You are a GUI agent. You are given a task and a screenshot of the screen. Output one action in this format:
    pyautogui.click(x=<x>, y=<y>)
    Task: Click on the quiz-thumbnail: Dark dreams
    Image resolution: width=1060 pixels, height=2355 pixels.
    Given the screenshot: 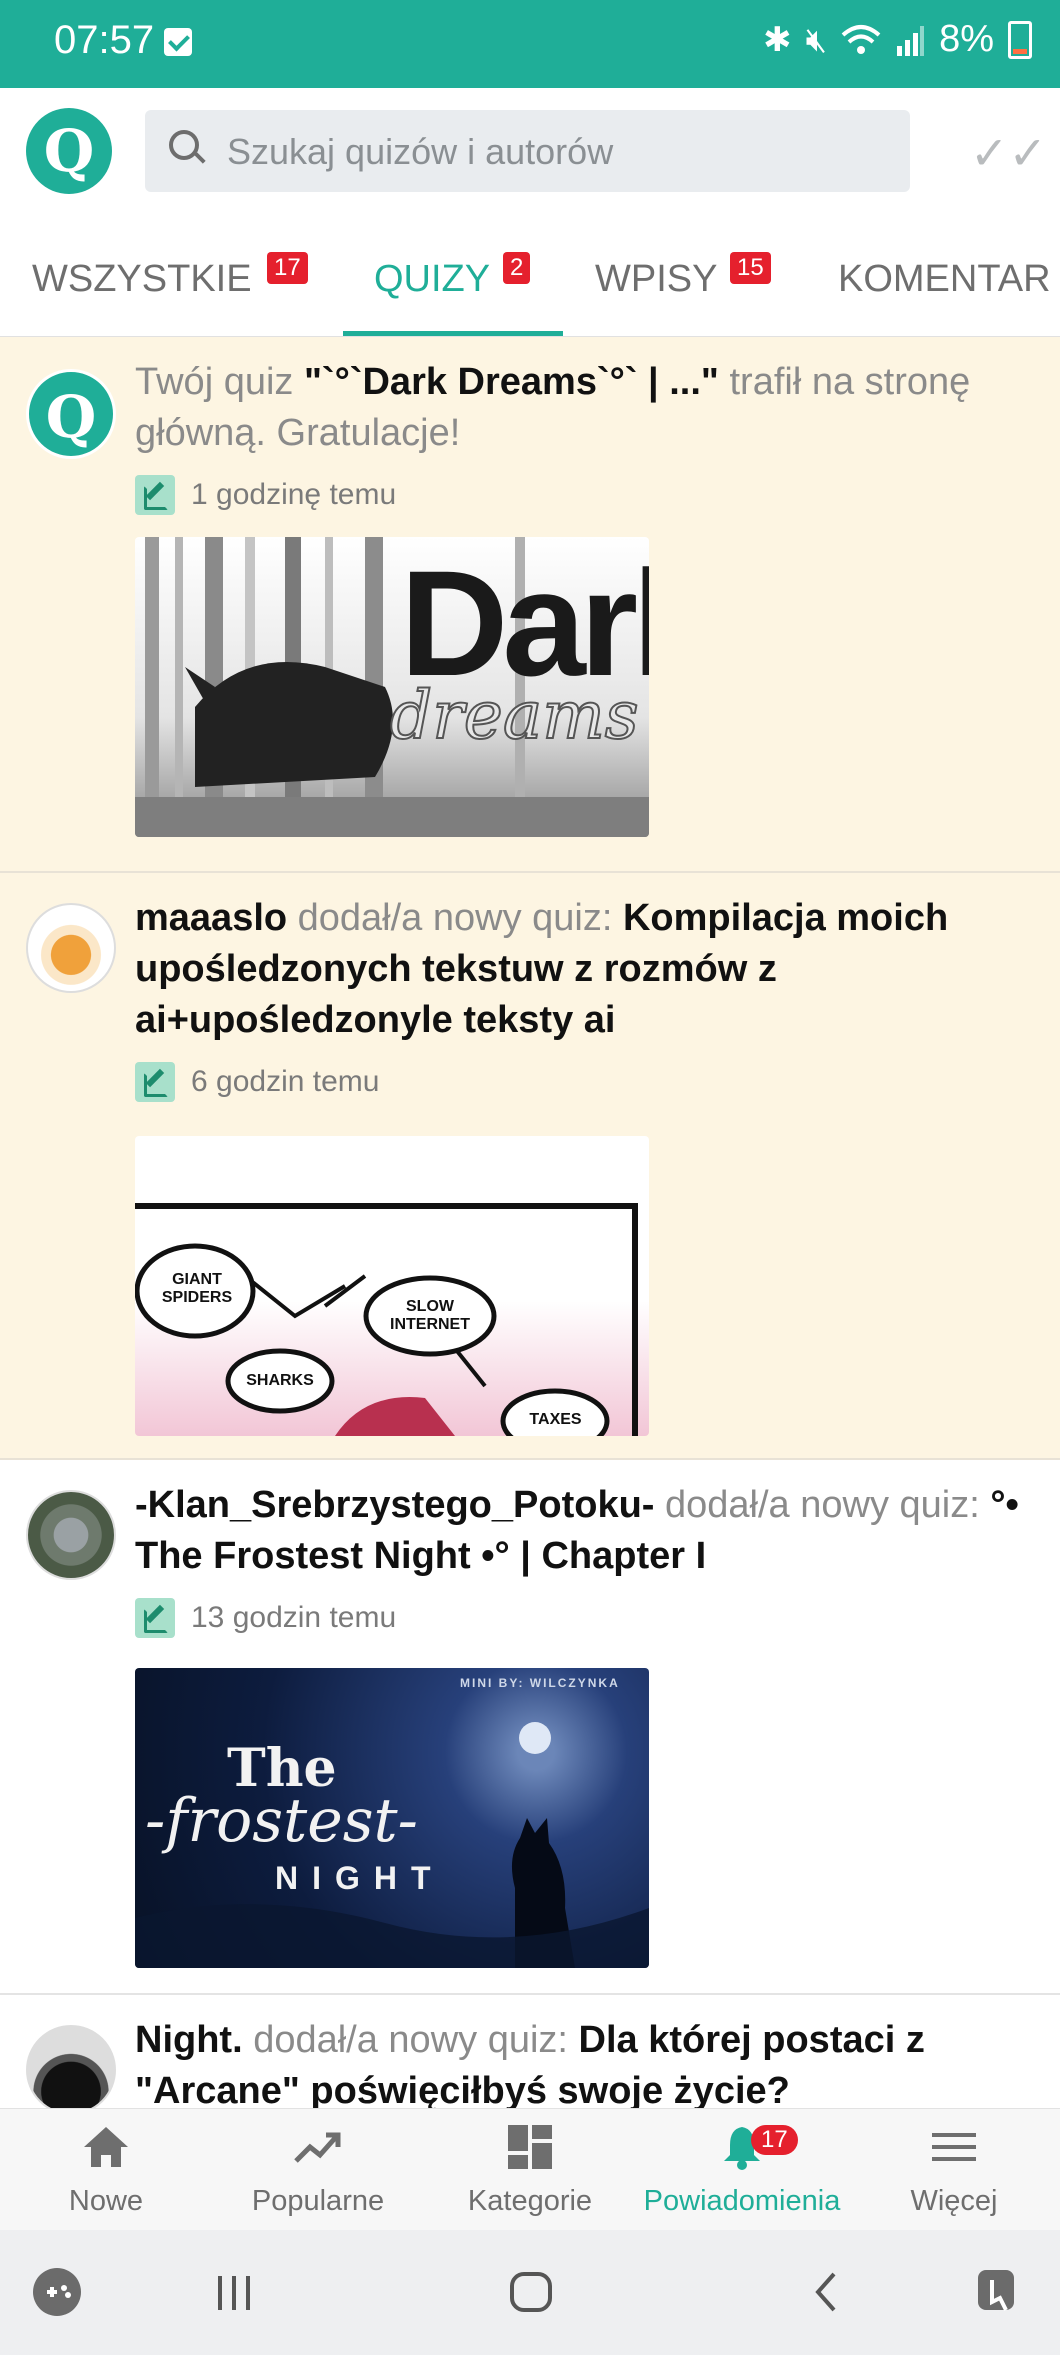 What is the action you would take?
    pyautogui.click(x=392, y=687)
    